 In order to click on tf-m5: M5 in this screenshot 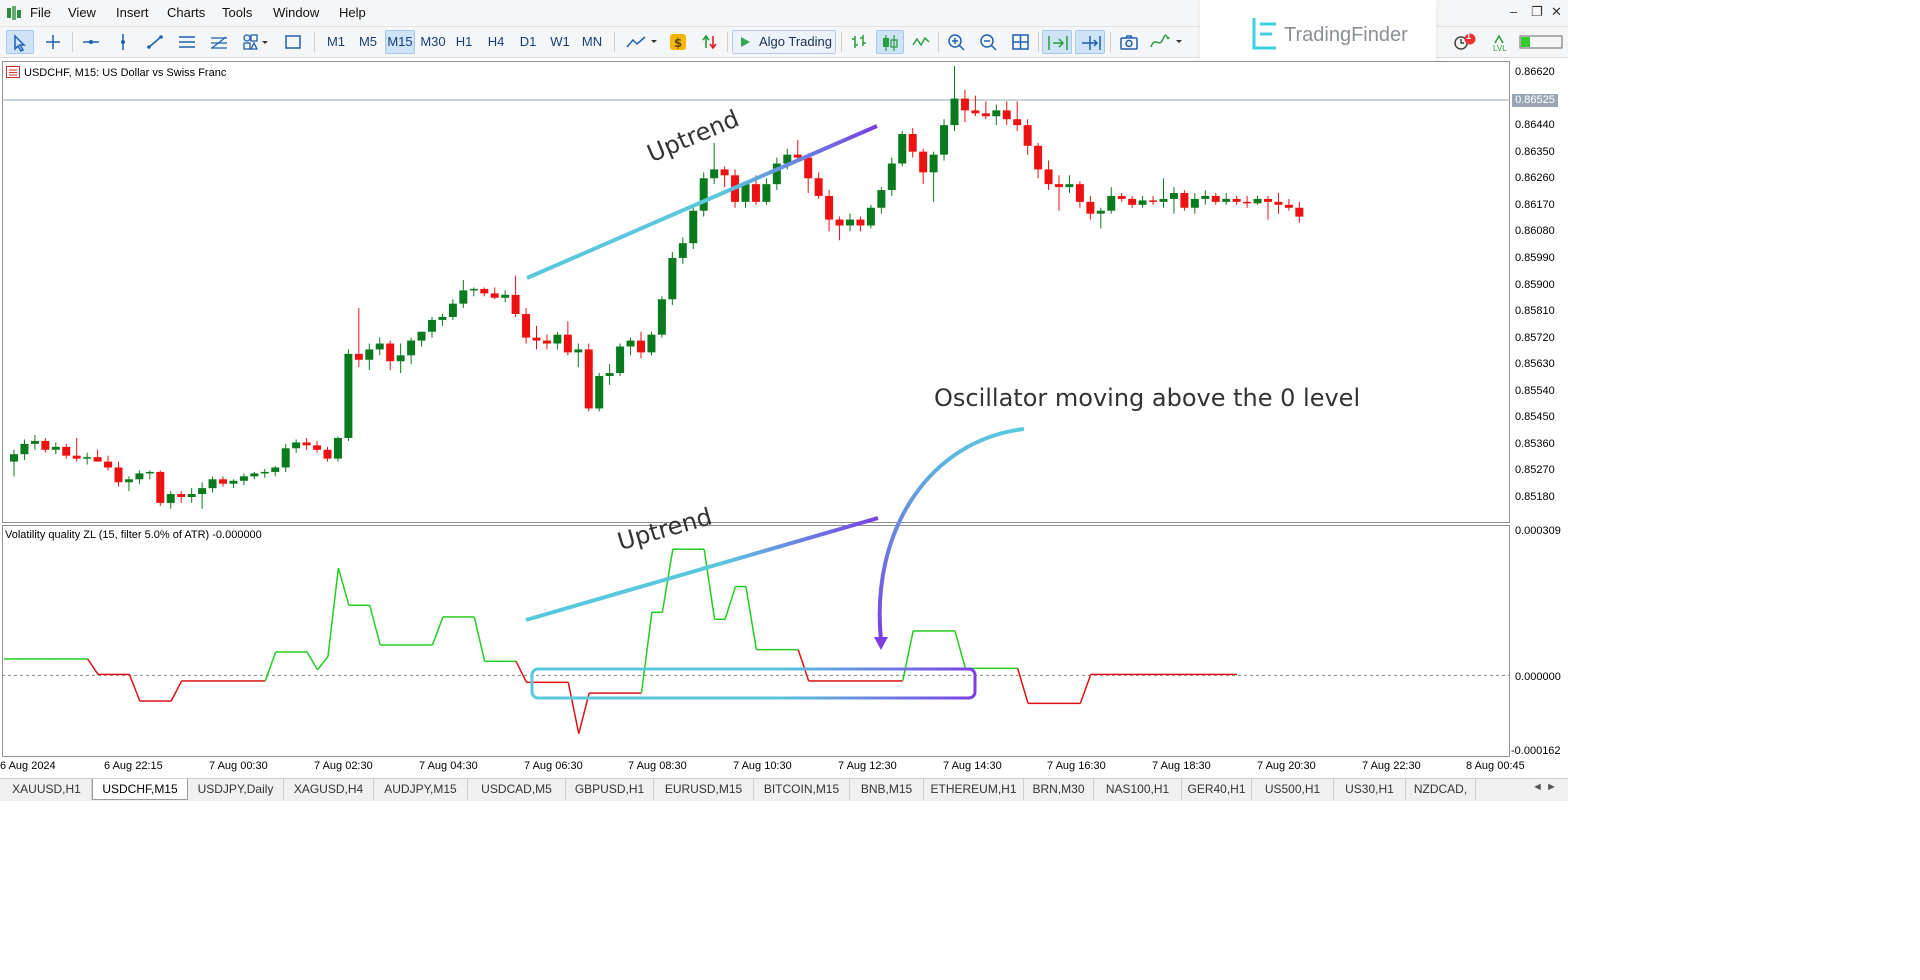, I will do `click(368, 42)`.